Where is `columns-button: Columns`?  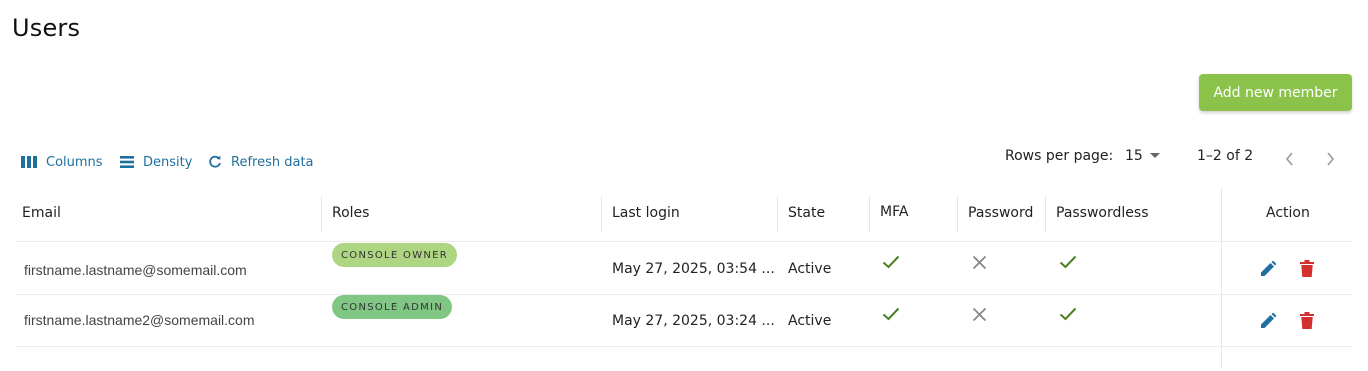 columns-button: Columns is located at coordinates (62, 162).